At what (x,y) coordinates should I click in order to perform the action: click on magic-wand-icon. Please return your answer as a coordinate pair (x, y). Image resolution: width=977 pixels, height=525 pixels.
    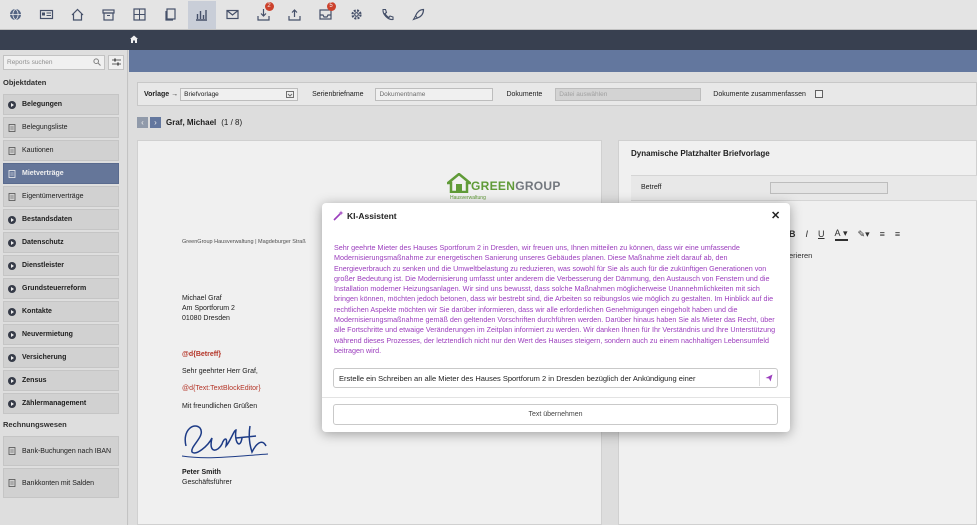
    Looking at the image, I should click on (338, 215).